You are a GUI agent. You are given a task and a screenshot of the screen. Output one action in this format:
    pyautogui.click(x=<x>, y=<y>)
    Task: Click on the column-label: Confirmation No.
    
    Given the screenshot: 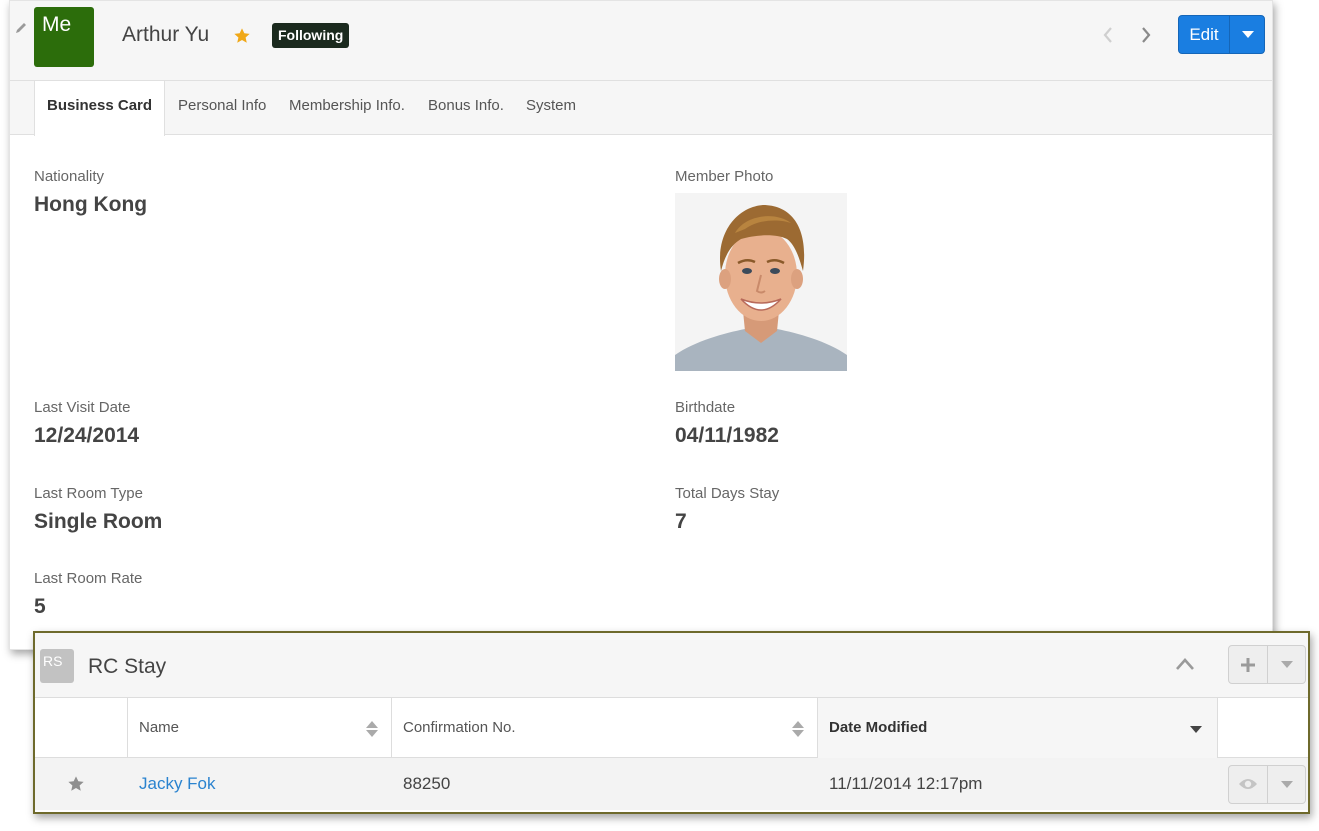 What is the action you would take?
    pyautogui.click(x=459, y=727)
    